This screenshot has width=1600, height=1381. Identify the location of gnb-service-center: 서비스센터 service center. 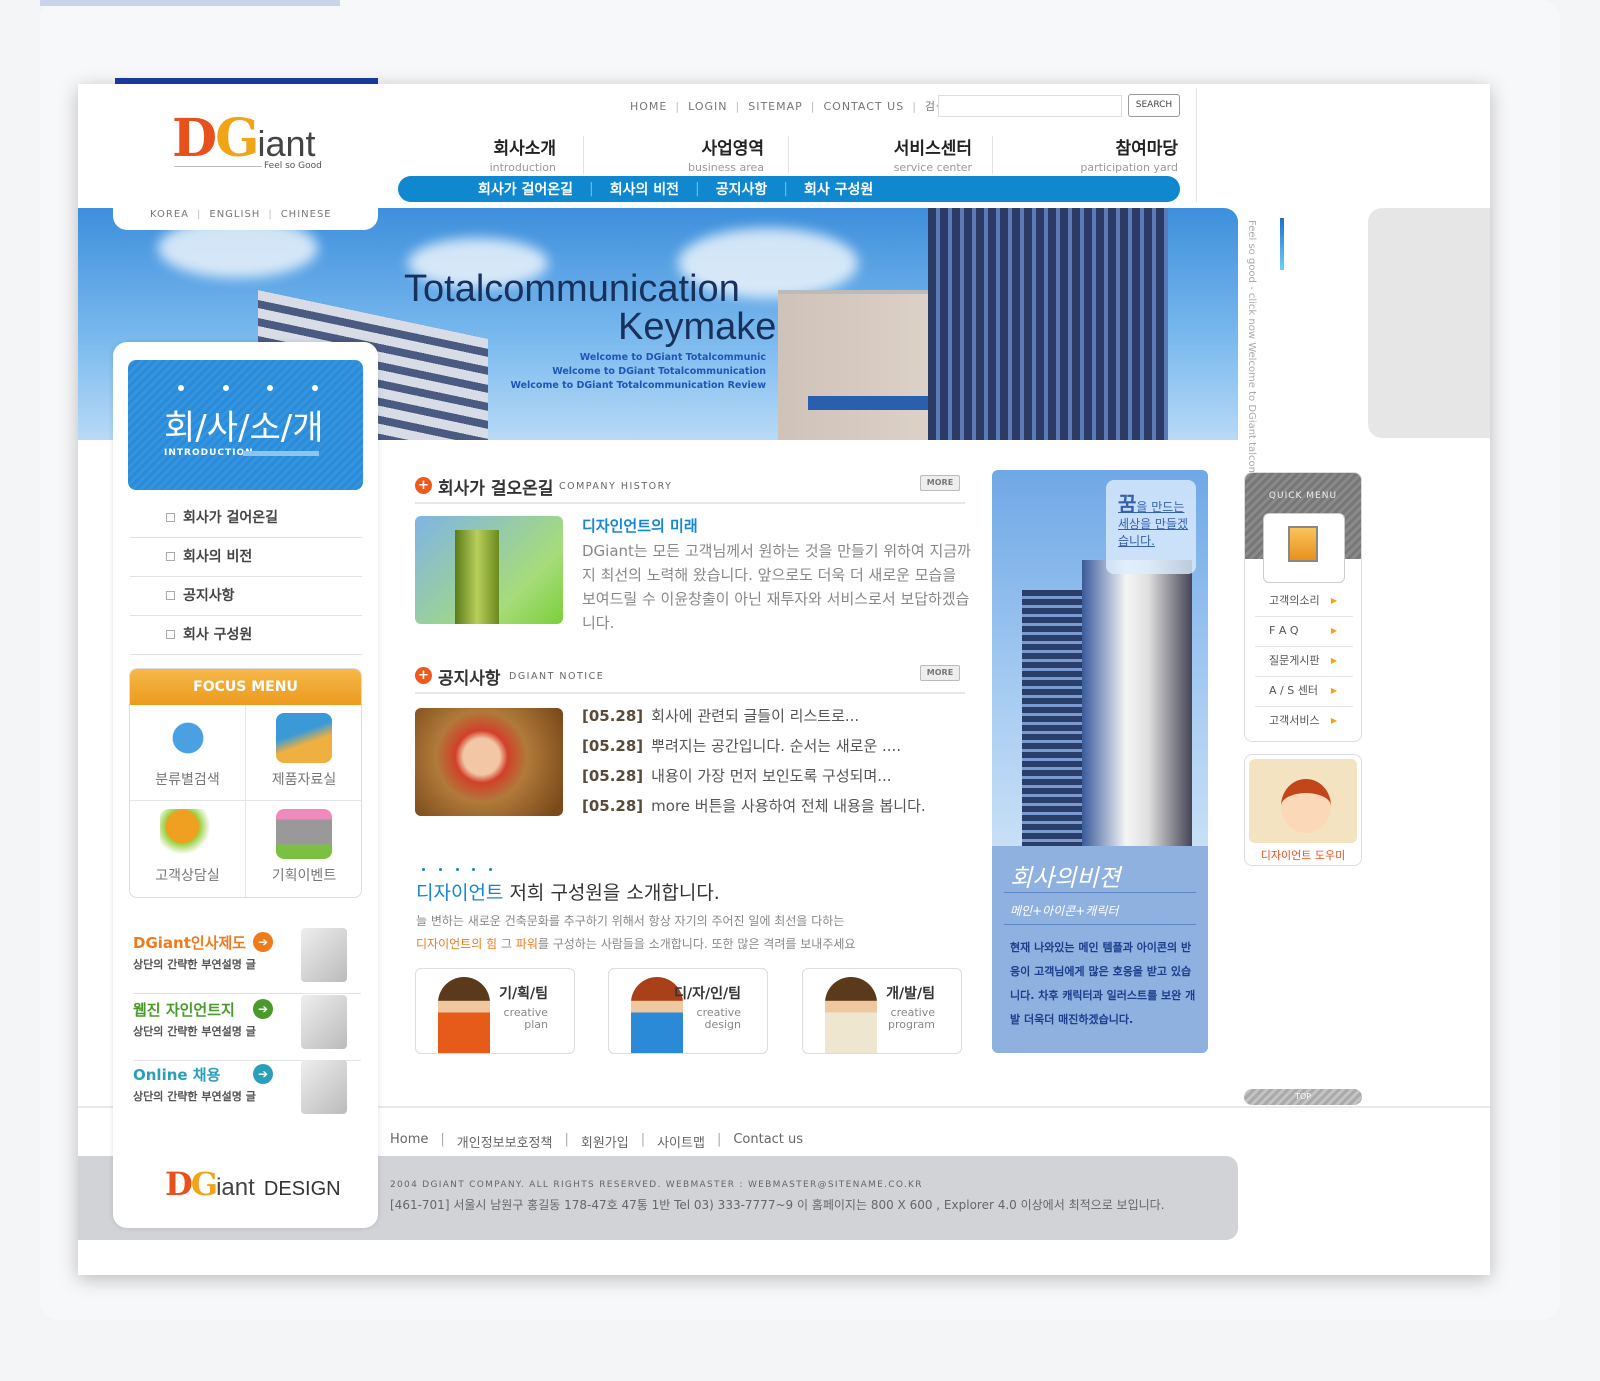
(882, 154).